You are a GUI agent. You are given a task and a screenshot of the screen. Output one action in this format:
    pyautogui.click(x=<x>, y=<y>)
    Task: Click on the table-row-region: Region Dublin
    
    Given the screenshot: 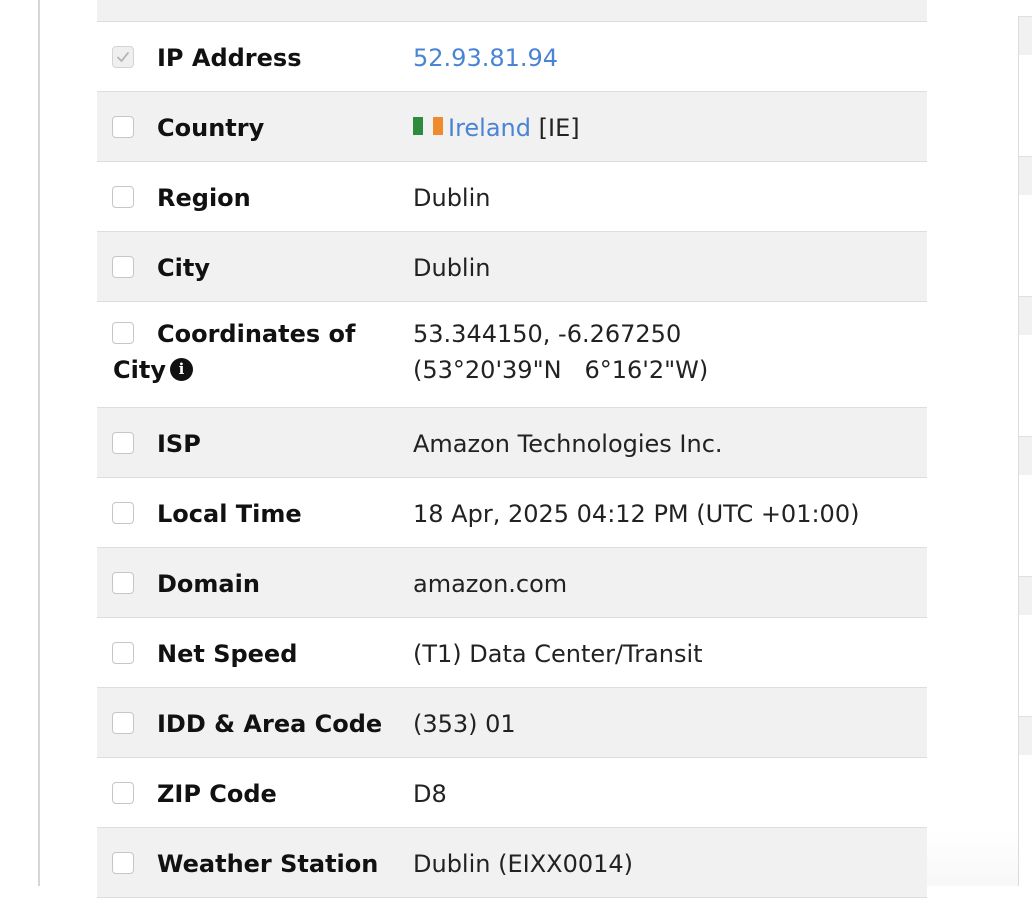 What is the action you would take?
    pyautogui.click(x=512, y=197)
    